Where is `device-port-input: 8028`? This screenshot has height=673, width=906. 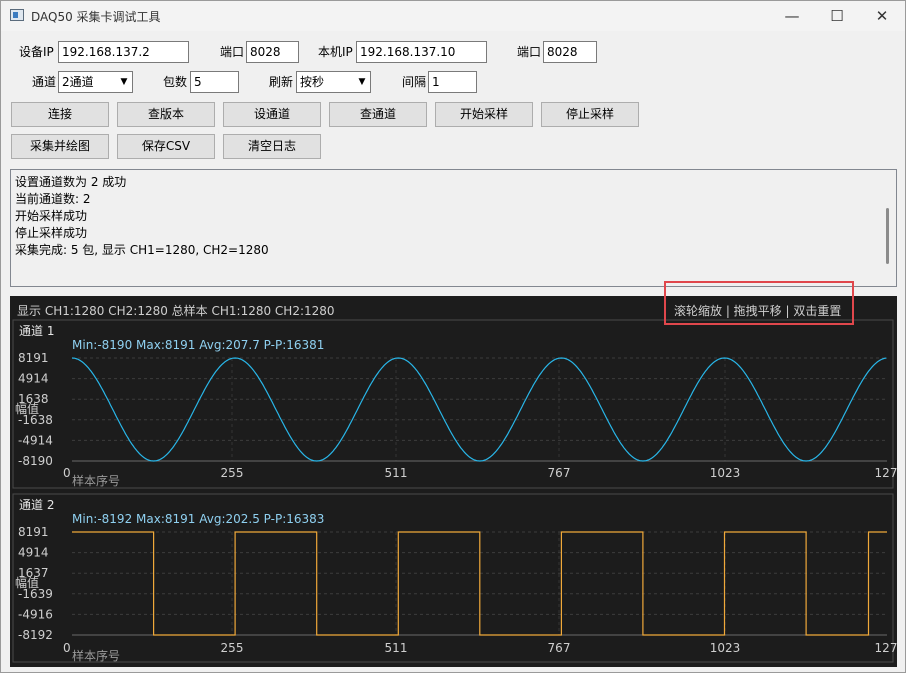
device-port-input: 8028 is located at coordinates (272, 52).